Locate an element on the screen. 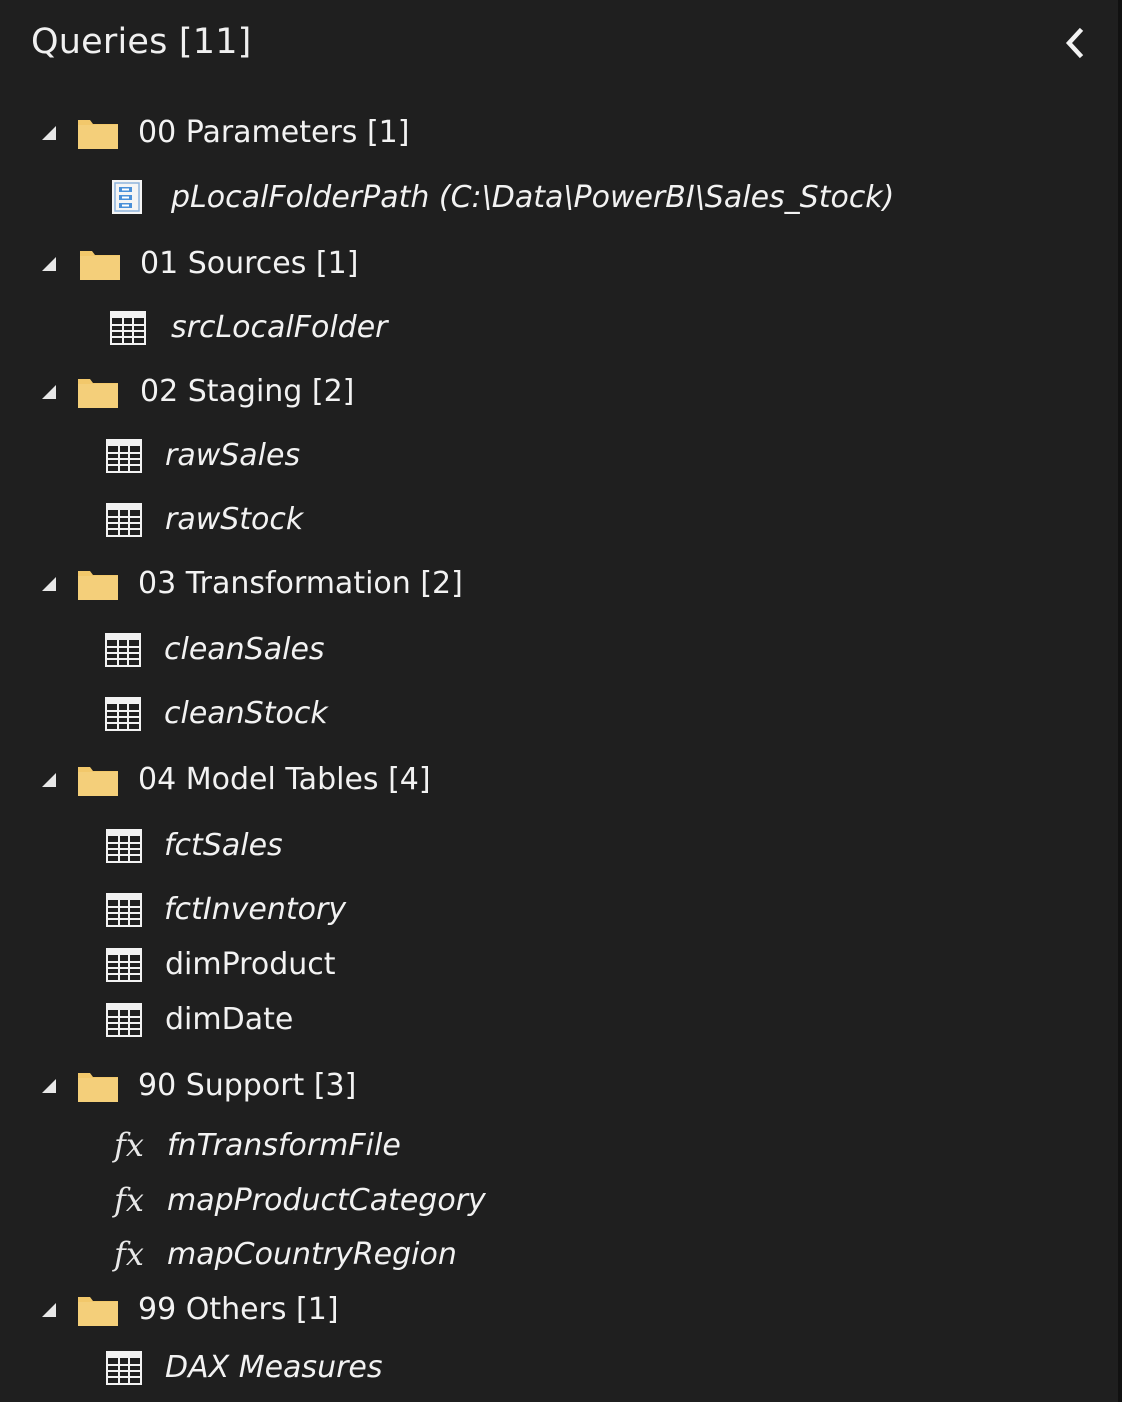  query-item-label: fctSales is located at coordinates (223, 845).